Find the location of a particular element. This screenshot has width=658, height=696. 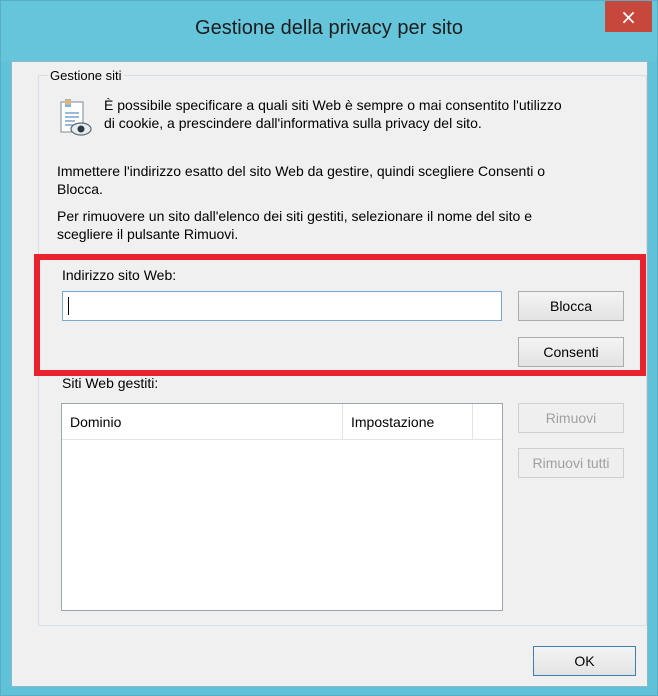

close-button: × is located at coordinates (628, 16).